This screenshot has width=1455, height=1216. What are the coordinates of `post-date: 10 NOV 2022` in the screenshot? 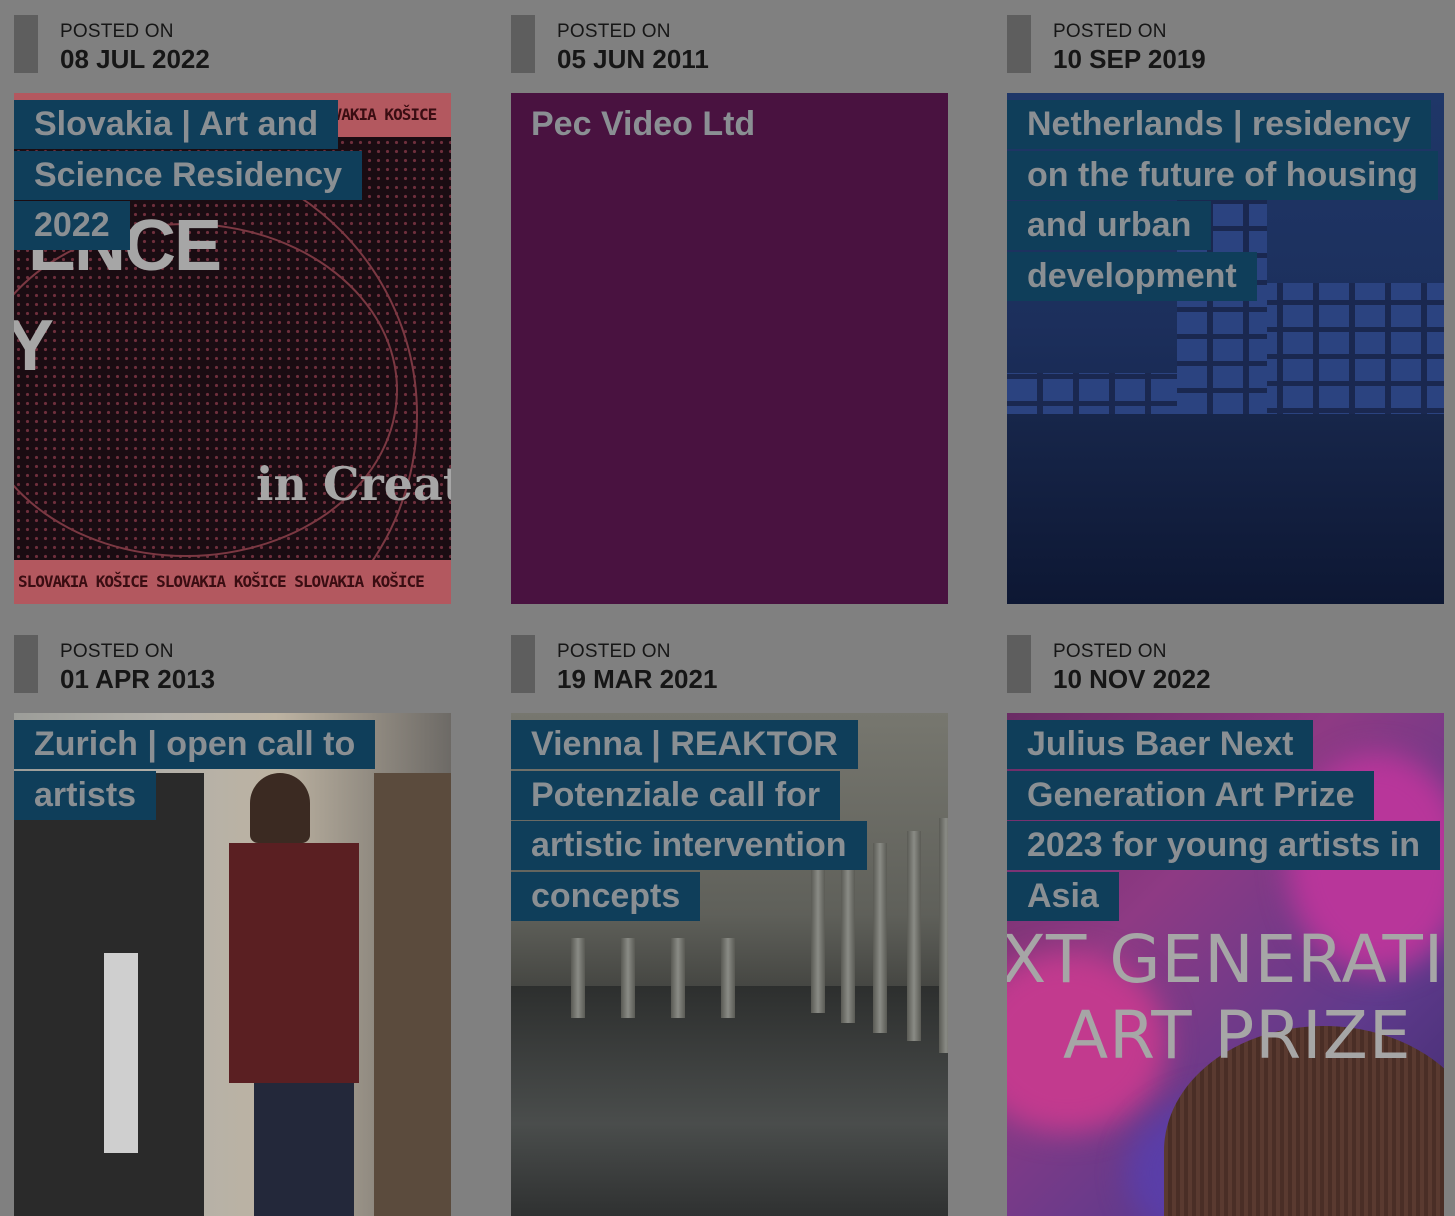 It's located at (1132, 679).